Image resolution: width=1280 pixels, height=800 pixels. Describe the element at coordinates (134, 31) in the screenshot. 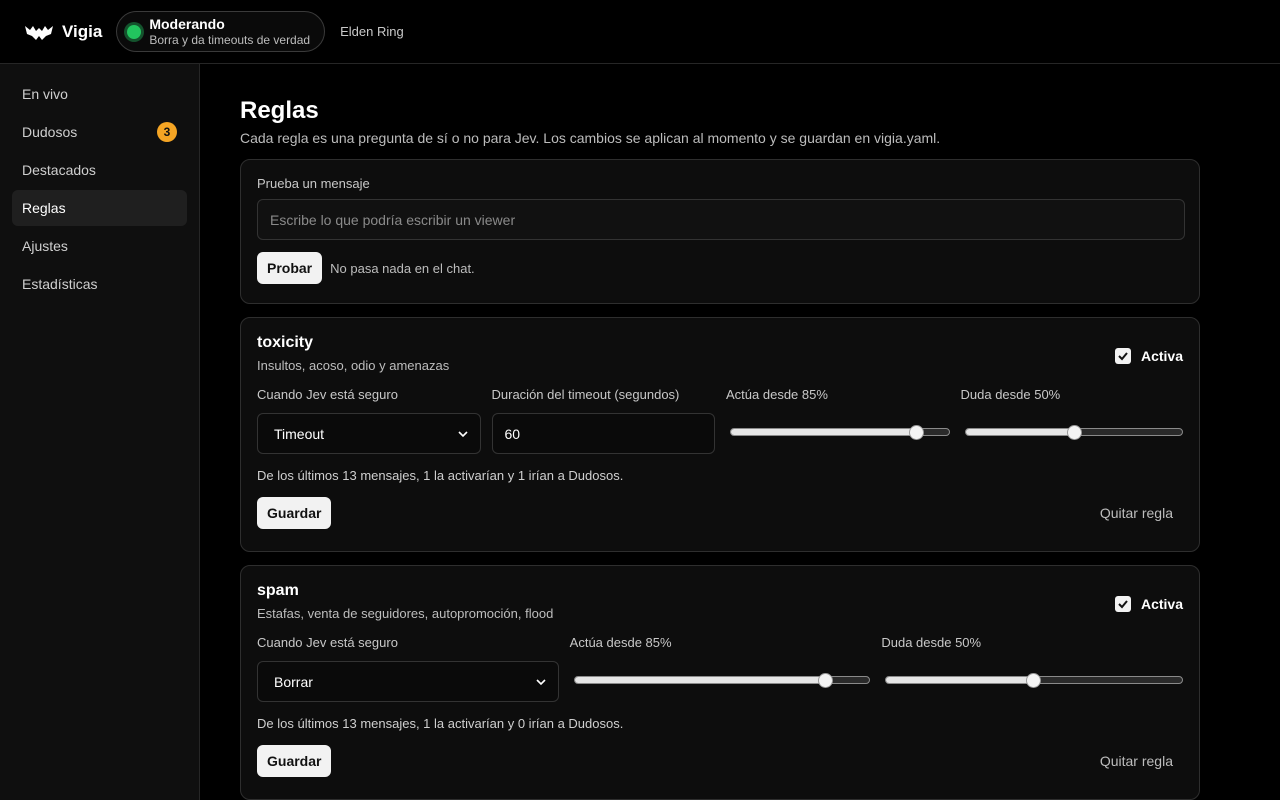

I see `status-dot-icon` at that location.